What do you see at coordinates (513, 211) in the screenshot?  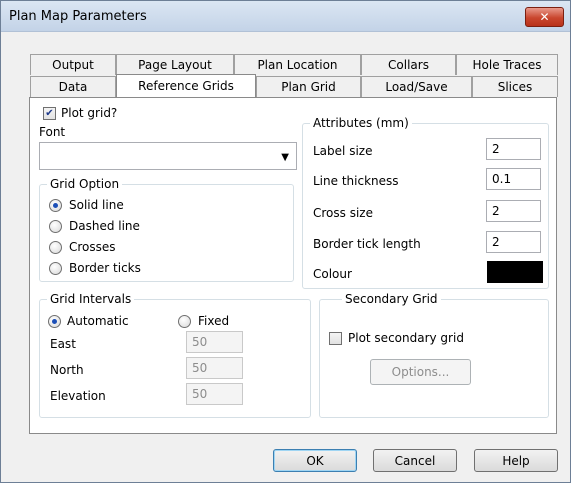 I see `cross-size-field: 2` at bounding box center [513, 211].